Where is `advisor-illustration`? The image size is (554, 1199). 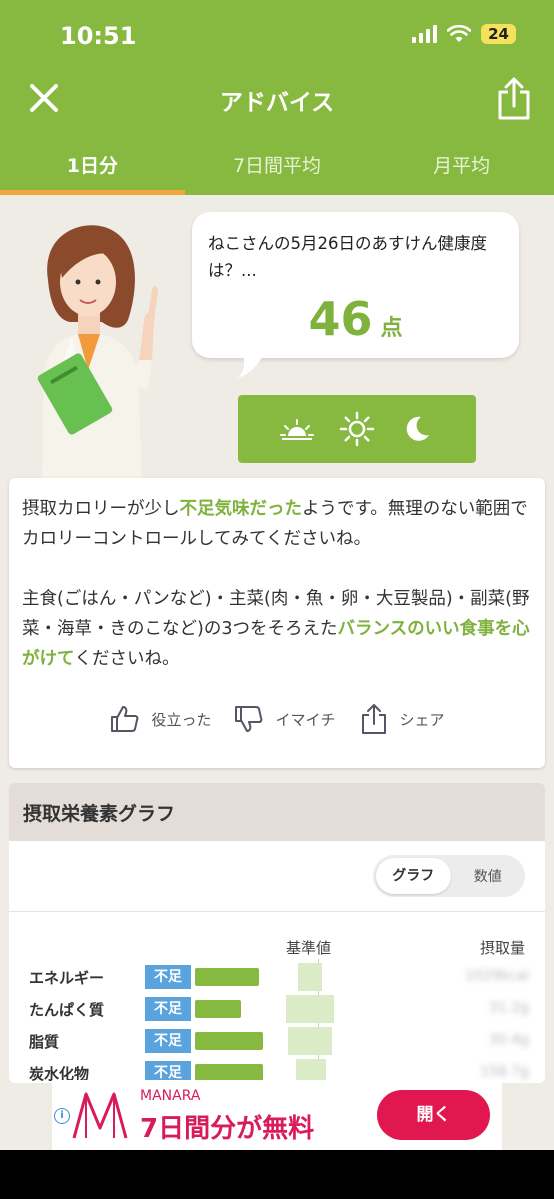 advisor-illustration is located at coordinates (97, 352).